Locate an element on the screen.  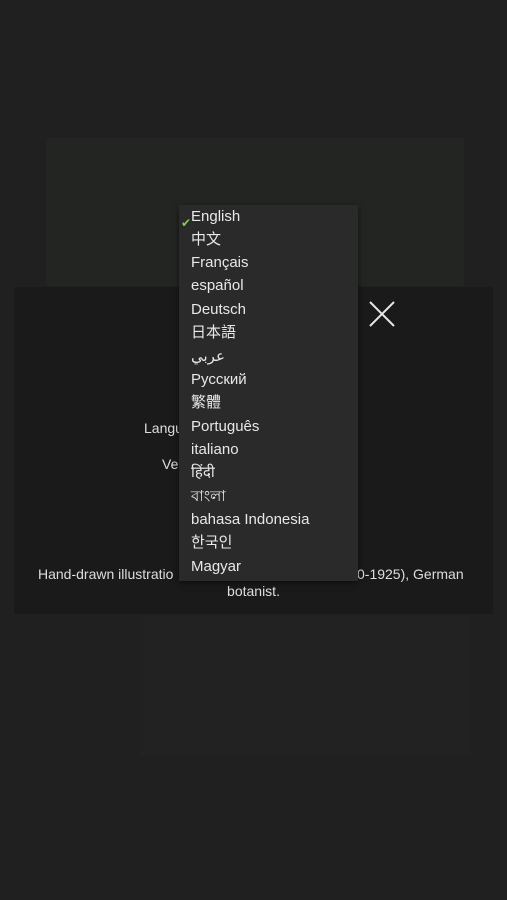
language-label: Langu is located at coordinates (163, 428).